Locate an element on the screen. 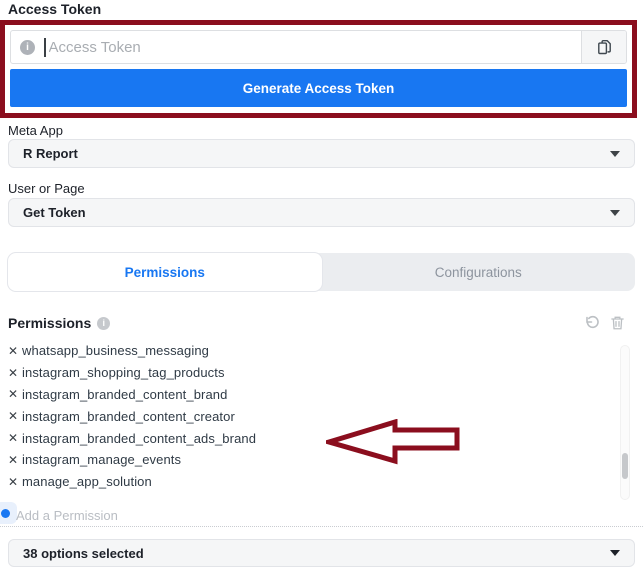 The image size is (643, 581). list-item: ✕ instagram_shopping_tag_products is located at coordinates (308, 373).